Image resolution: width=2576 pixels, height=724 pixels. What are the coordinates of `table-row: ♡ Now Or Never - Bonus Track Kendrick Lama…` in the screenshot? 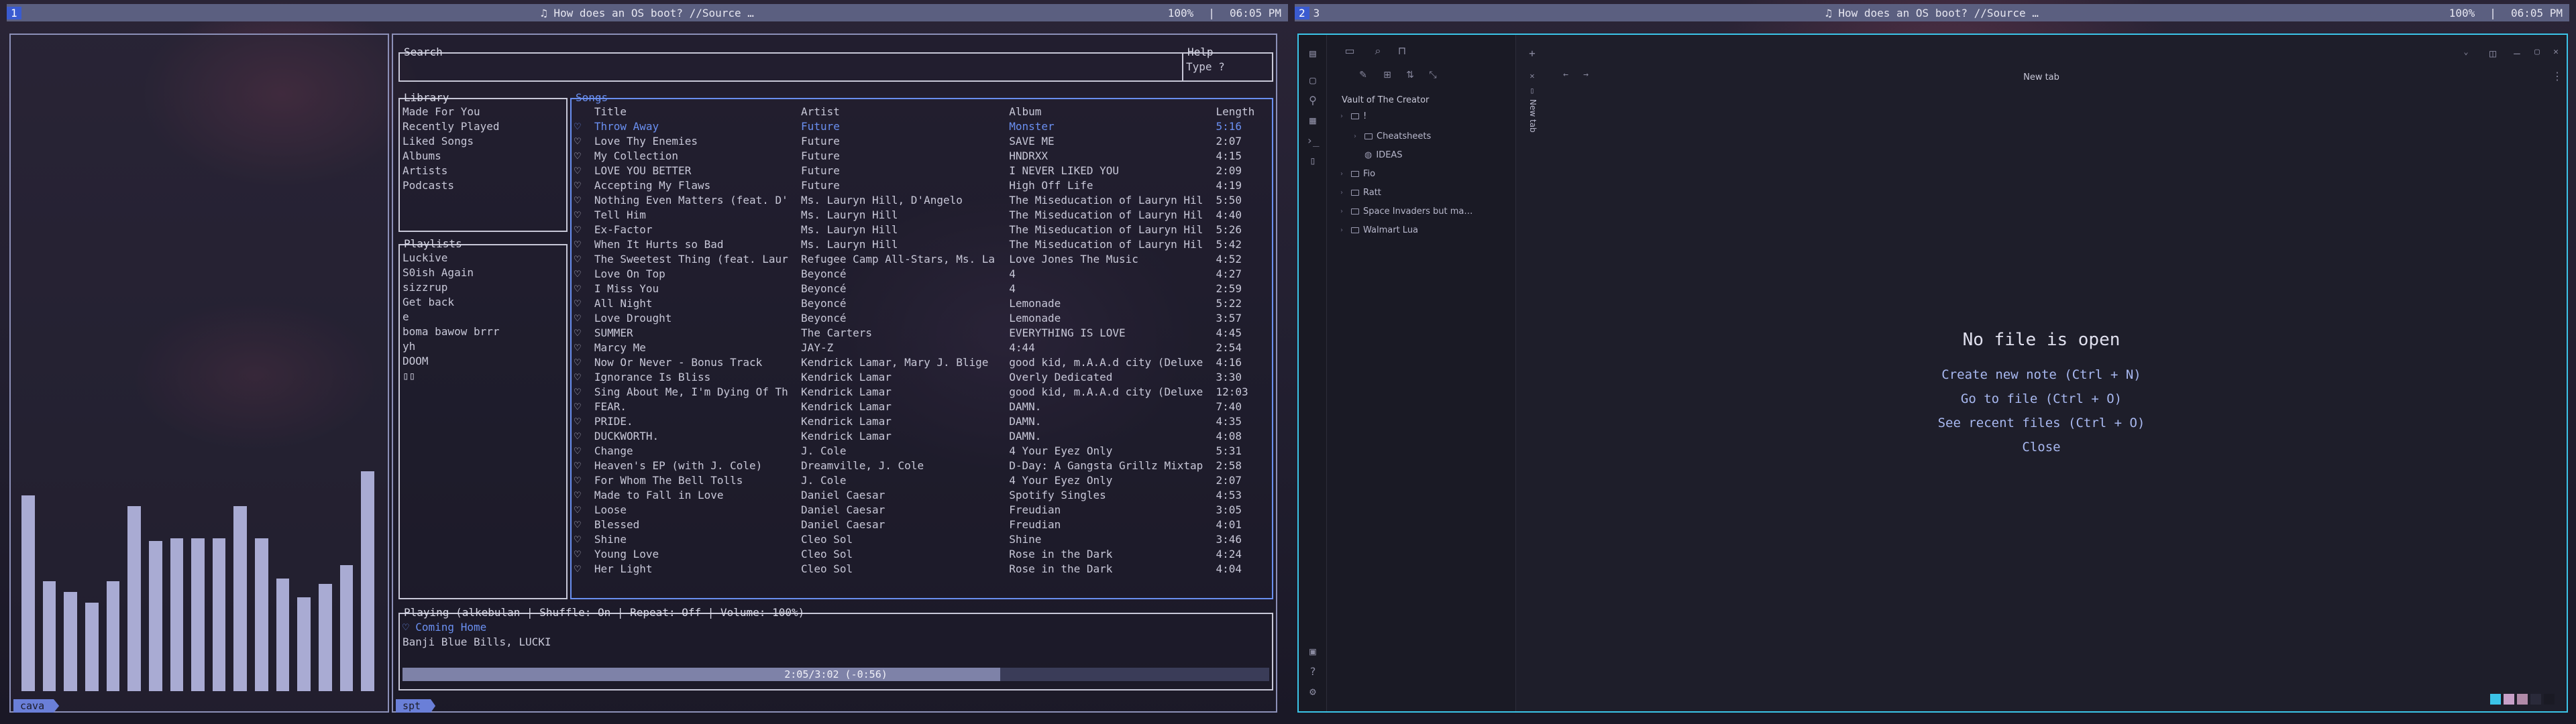 It's located at (921, 363).